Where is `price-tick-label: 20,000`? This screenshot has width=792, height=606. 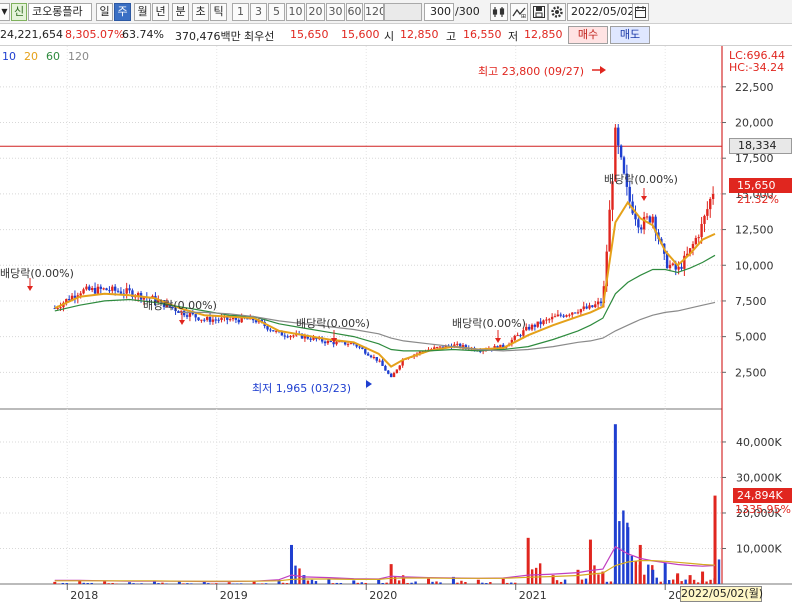 price-tick-label: 20,000 is located at coordinates (754, 123).